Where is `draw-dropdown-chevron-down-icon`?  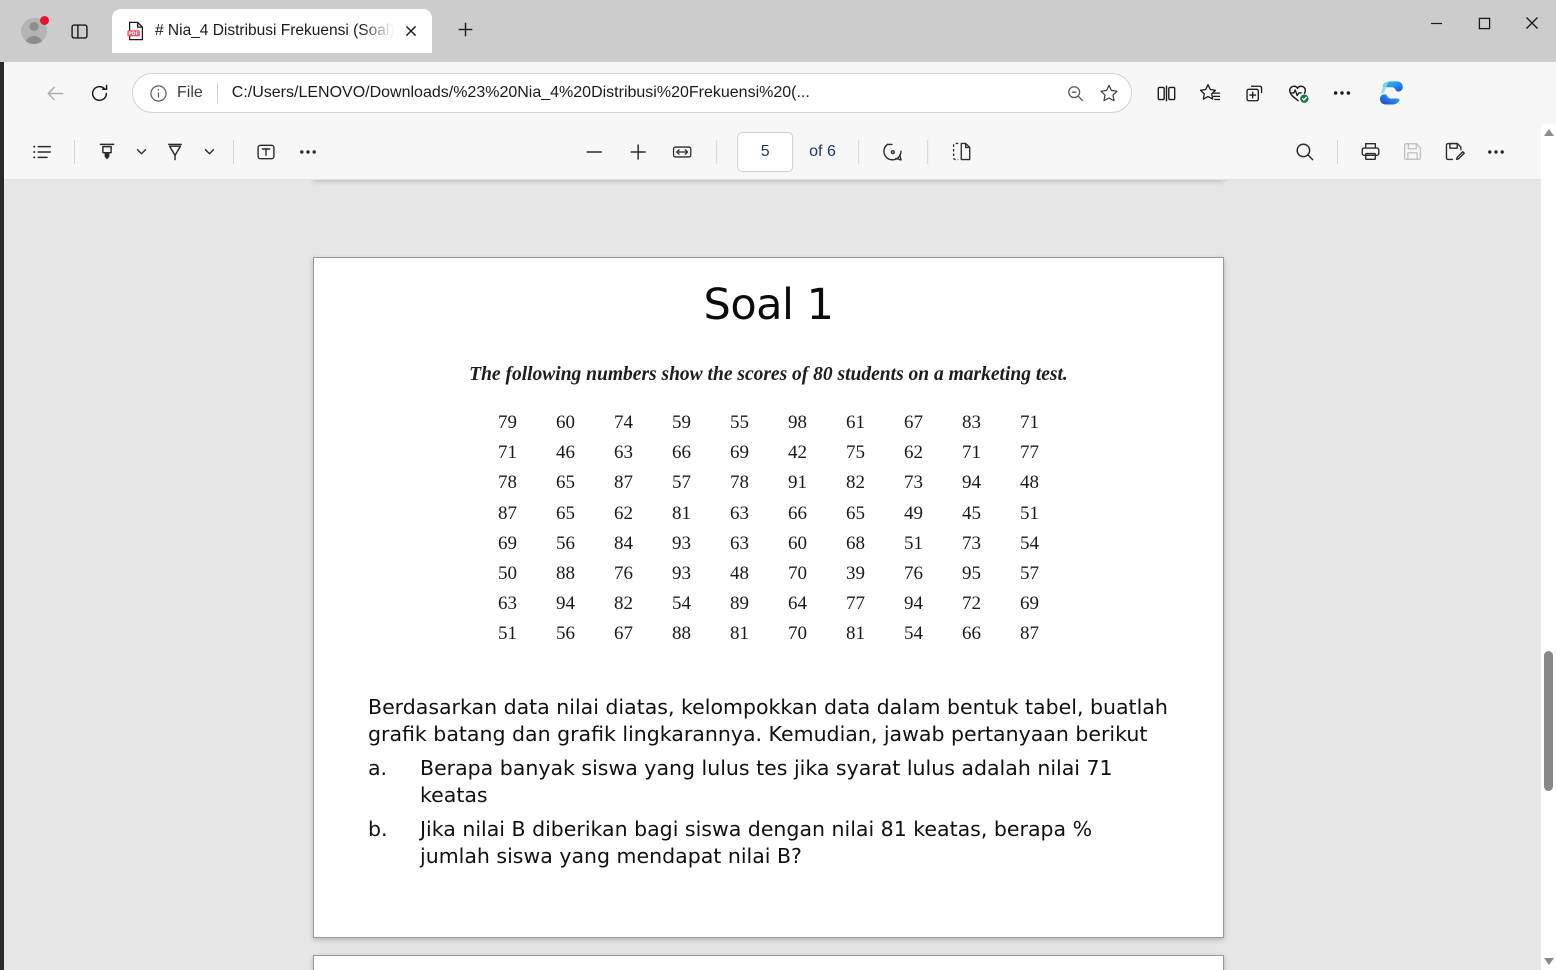
draw-dropdown-chevron-down-icon is located at coordinates (209, 152).